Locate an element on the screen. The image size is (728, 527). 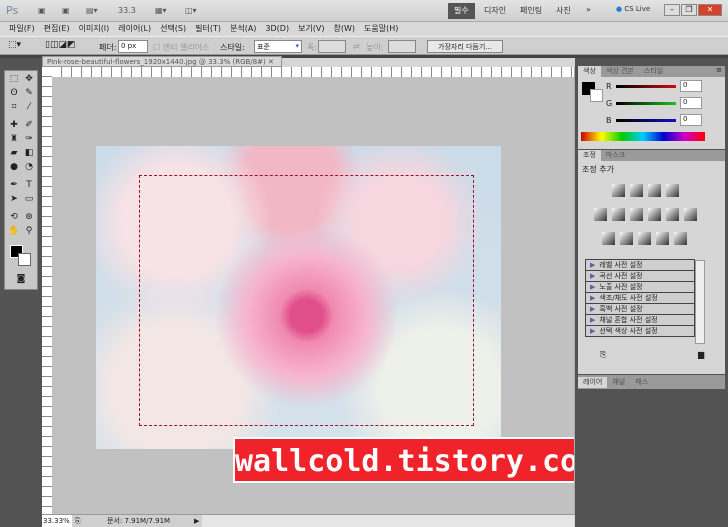
arrange-documents-icon: ▦▾ is located at coordinates (161, 10).